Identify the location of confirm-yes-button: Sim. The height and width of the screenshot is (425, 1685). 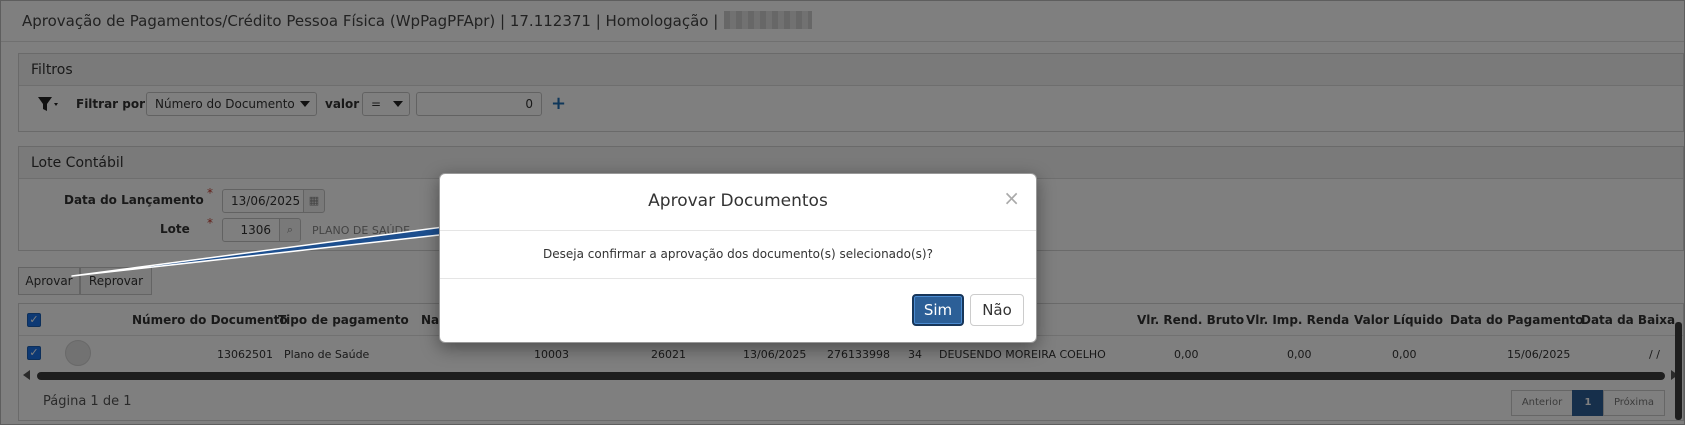
(938, 310).